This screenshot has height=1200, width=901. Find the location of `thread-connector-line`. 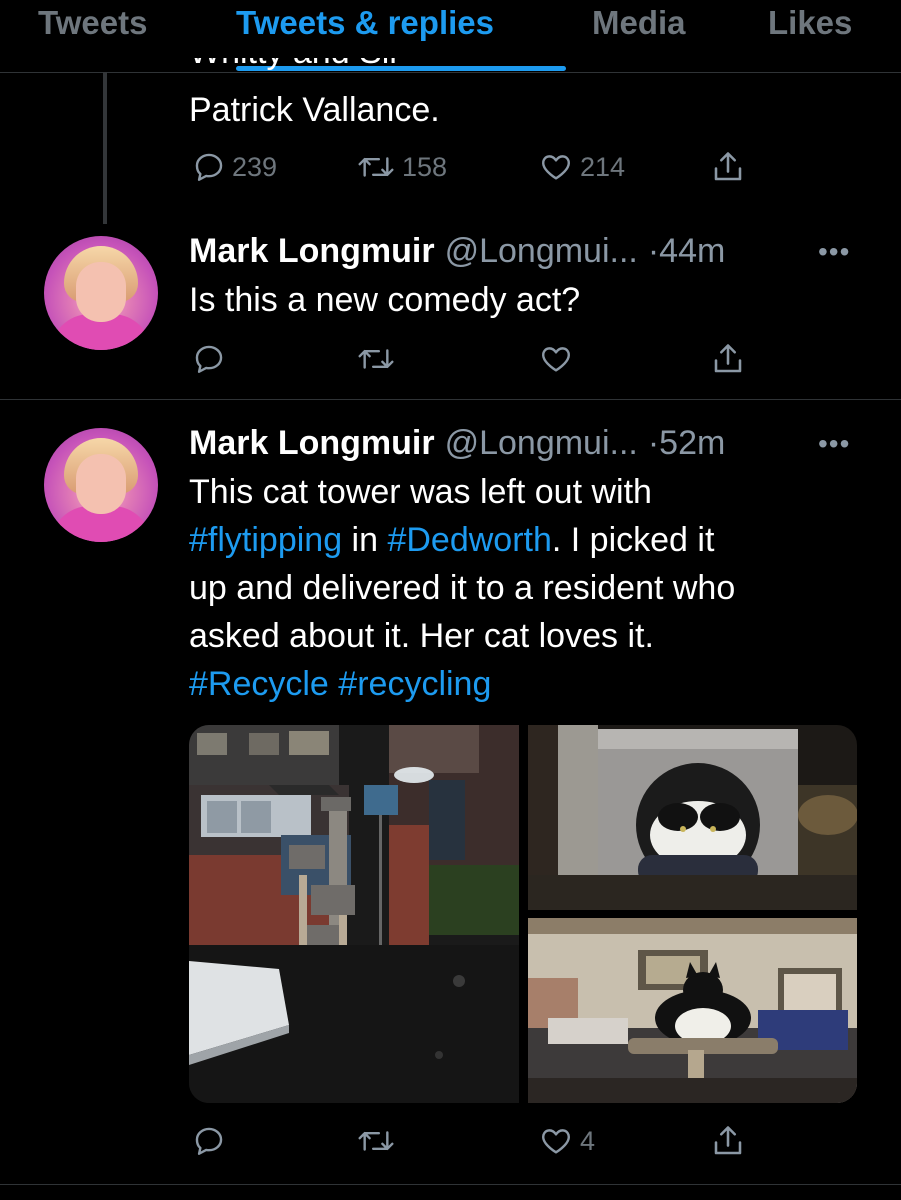

thread-connector-line is located at coordinates (105, 148).